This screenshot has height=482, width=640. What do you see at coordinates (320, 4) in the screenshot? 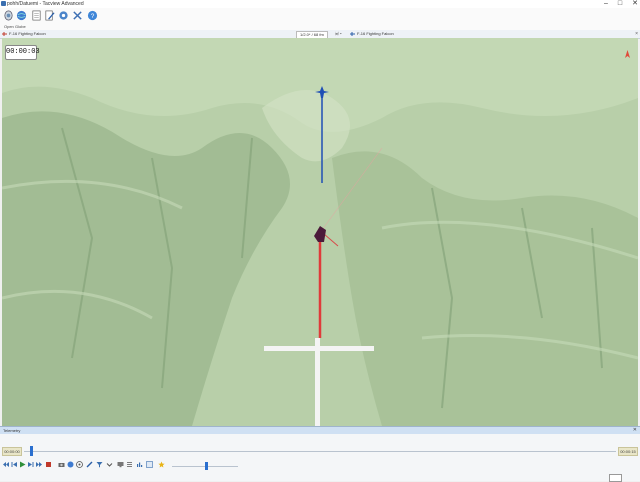
I see `title-bar: pohh/Datuemi - Tacview Advanced – □ ✕` at bounding box center [320, 4].